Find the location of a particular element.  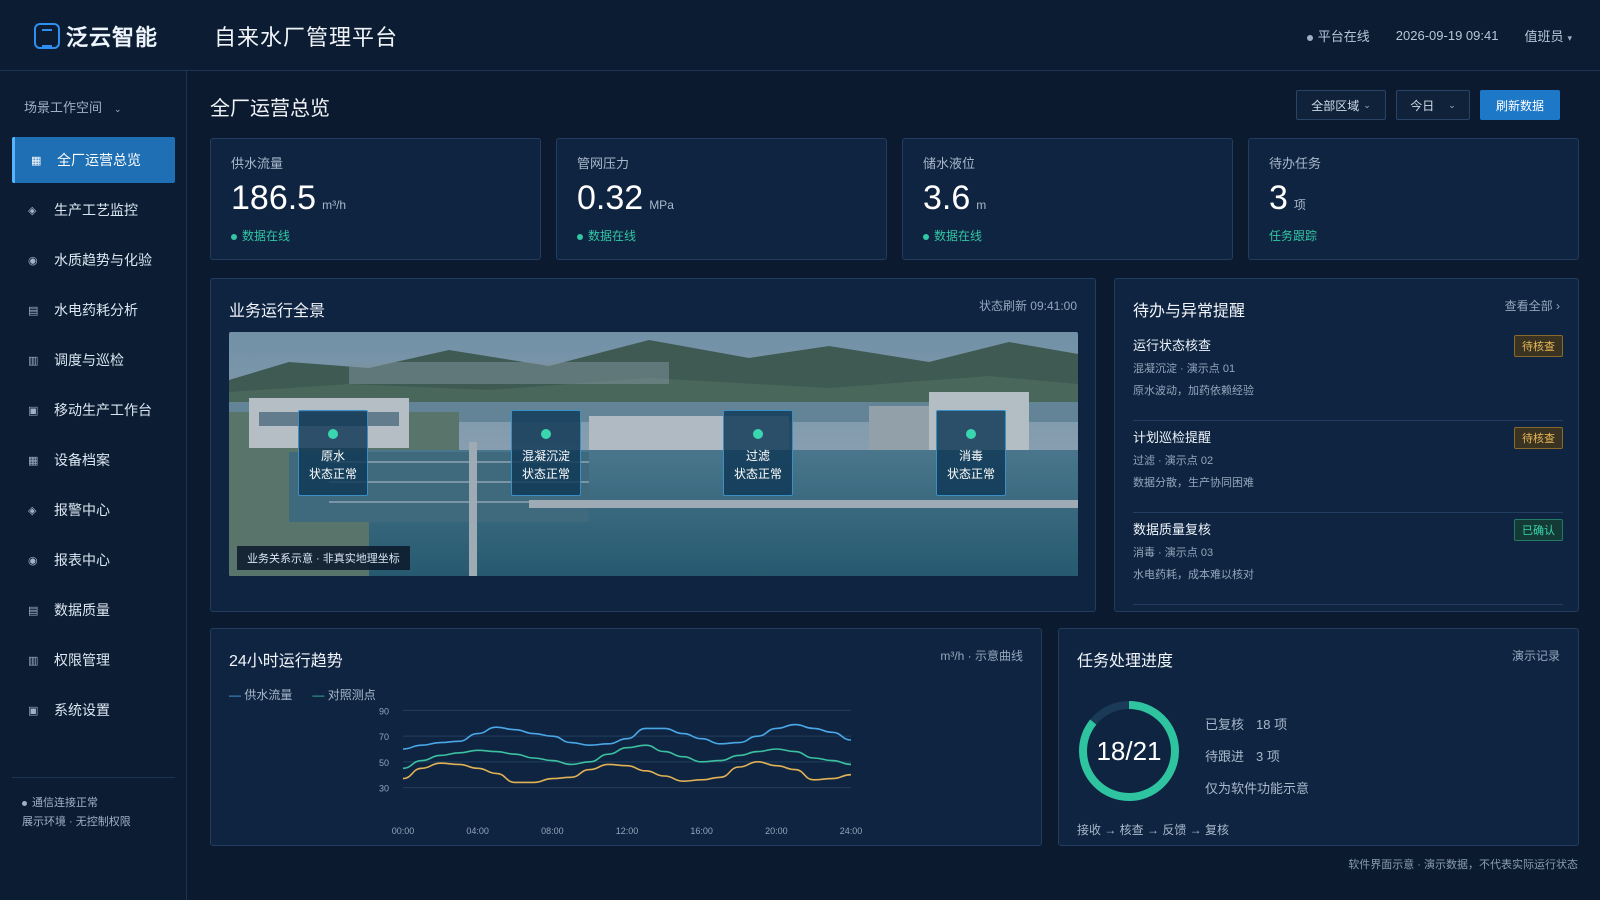

sidebar-item: ▤ 水电药耗分析 is located at coordinates (93, 310).